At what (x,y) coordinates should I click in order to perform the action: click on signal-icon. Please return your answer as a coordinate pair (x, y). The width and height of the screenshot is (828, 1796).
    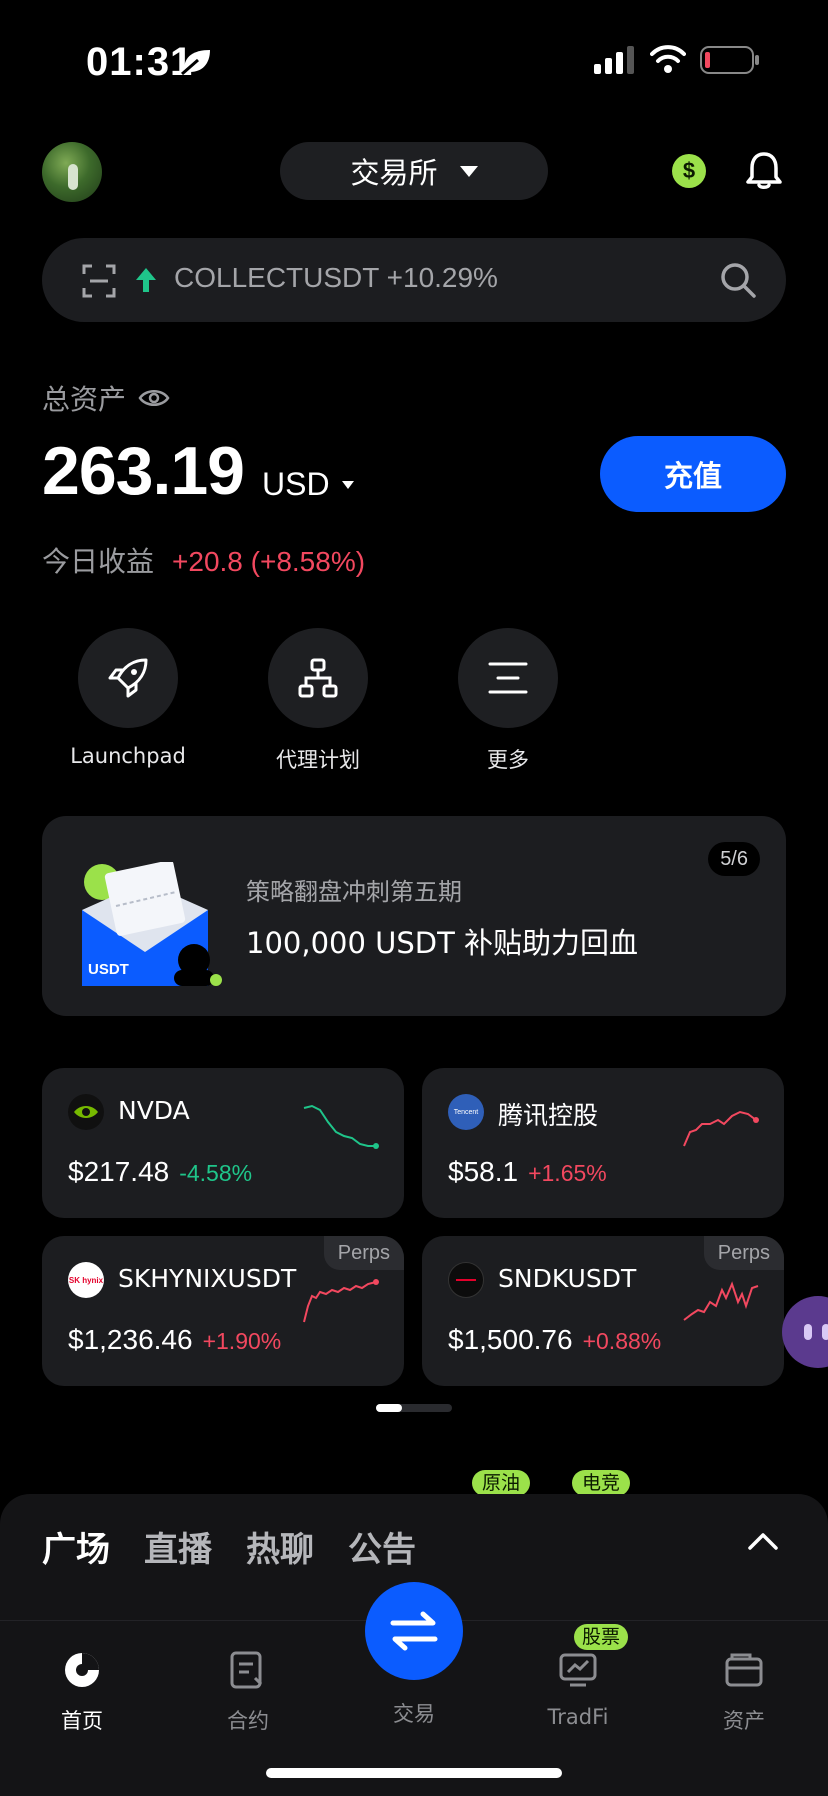
    Looking at the image, I should click on (614, 60).